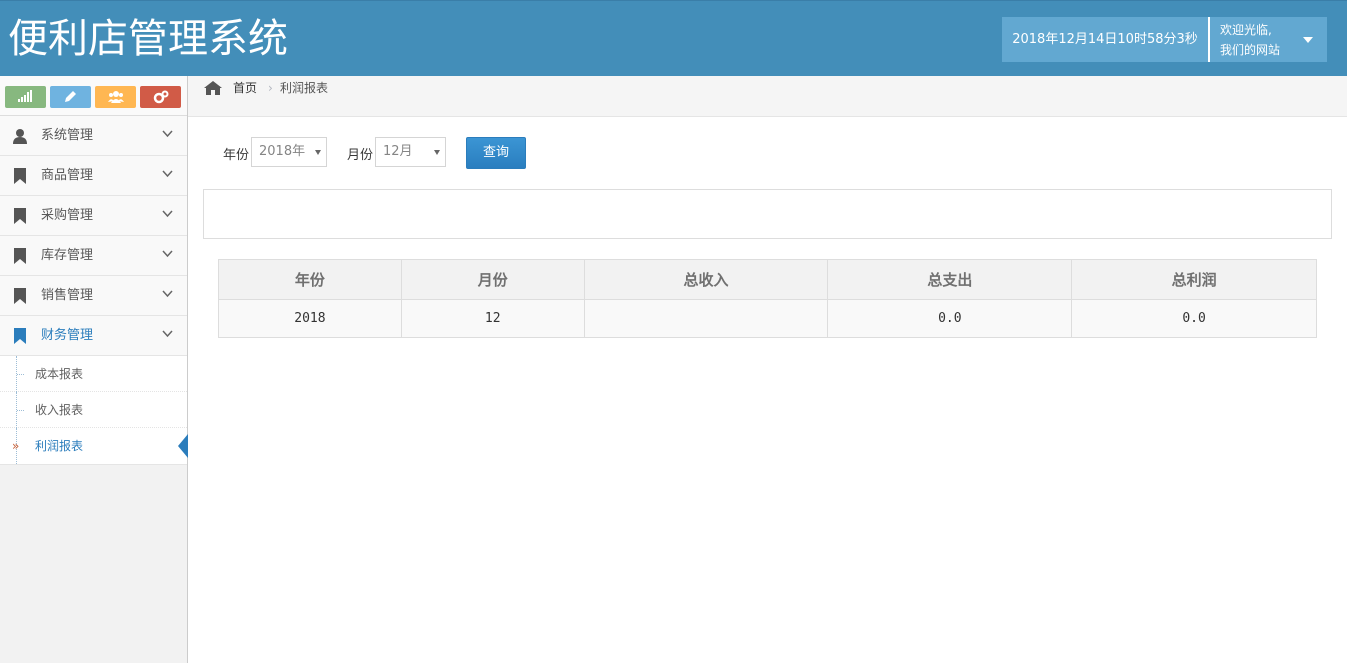 The image size is (1347, 663). Describe the element at coordinates (93, 374) in the screenshot. I see `sidebar-subitem-cost-report: 成本报表` at that location.